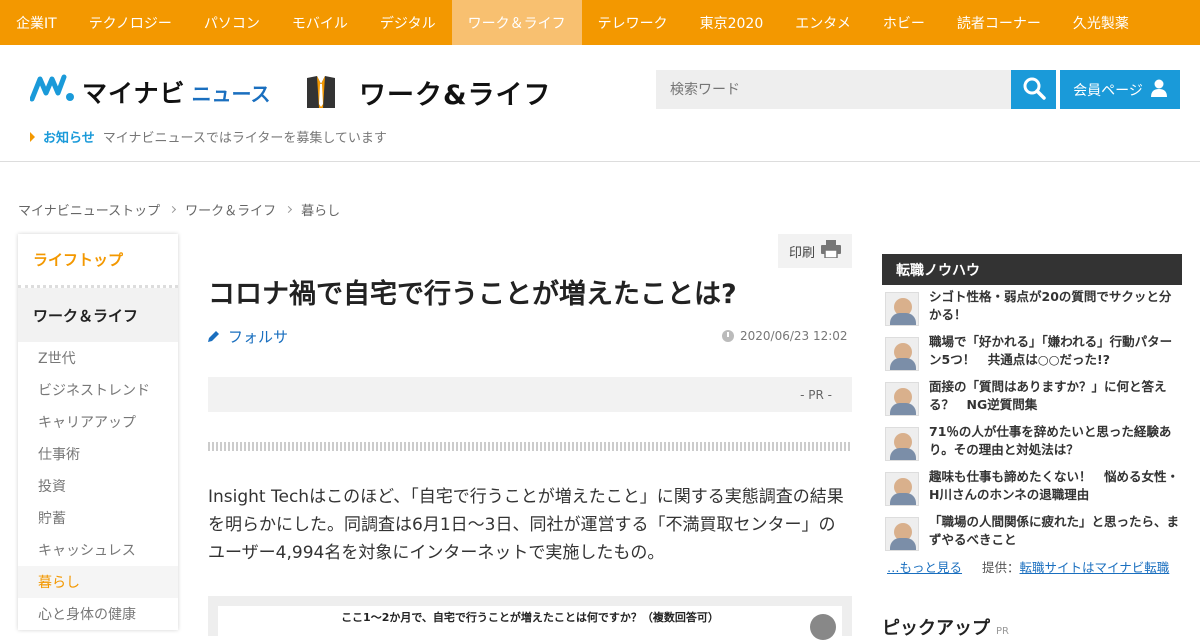 This screenshot has height=640, width=1200. I want to click on pickup-pr-label: PR, so click(1002, 631).